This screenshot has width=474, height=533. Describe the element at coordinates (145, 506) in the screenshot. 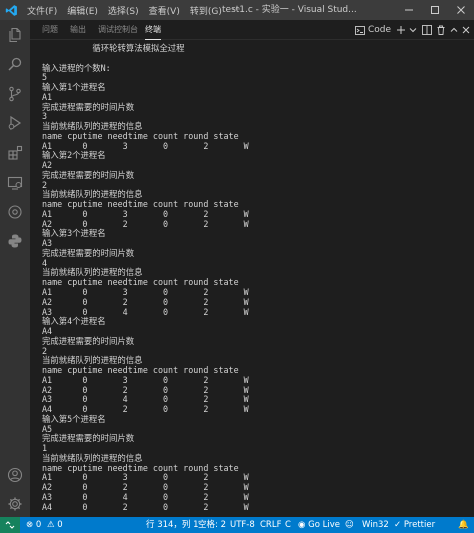

I see `terminal-line: A4 0 2 0 2 W` at that location.